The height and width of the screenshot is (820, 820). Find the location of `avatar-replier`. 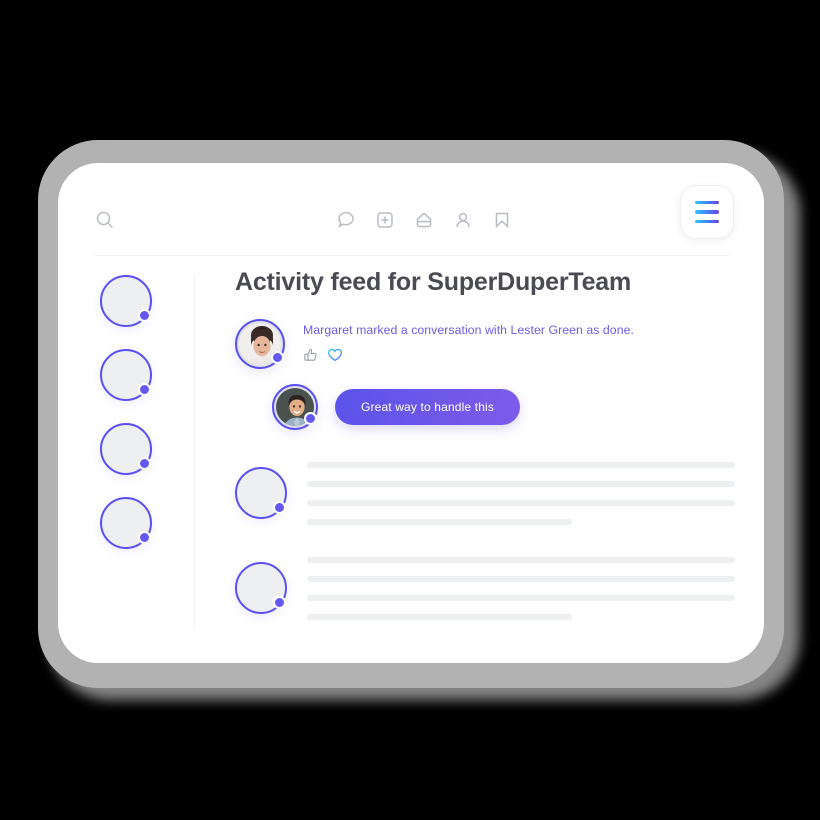

avatar-replier is located at coordinates (295, 407).